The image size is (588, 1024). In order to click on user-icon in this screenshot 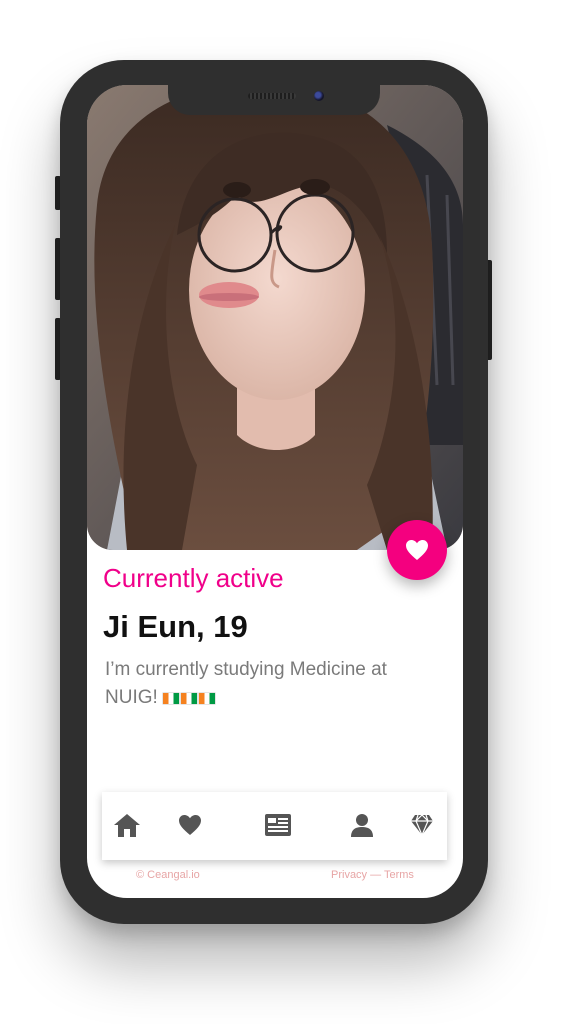, I will do `click(362, 825)`.